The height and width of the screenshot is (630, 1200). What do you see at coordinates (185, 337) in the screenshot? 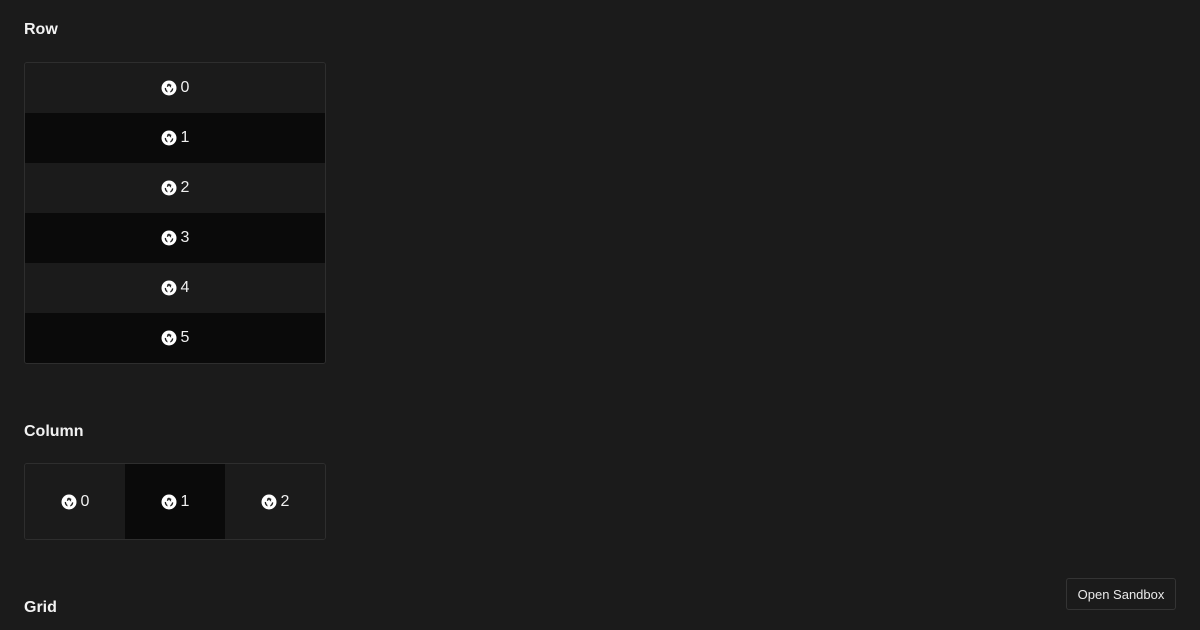
I see `item-label: 5` at bounding box center [185, 337].